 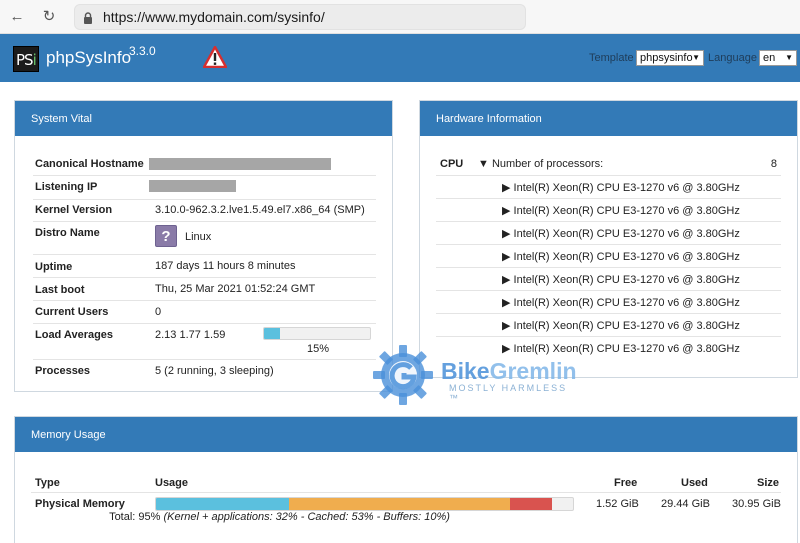 What do you see at coordinates (773, 164) in the screenshot?
I see `processors-count: 8` at bounding box center [773, 164].